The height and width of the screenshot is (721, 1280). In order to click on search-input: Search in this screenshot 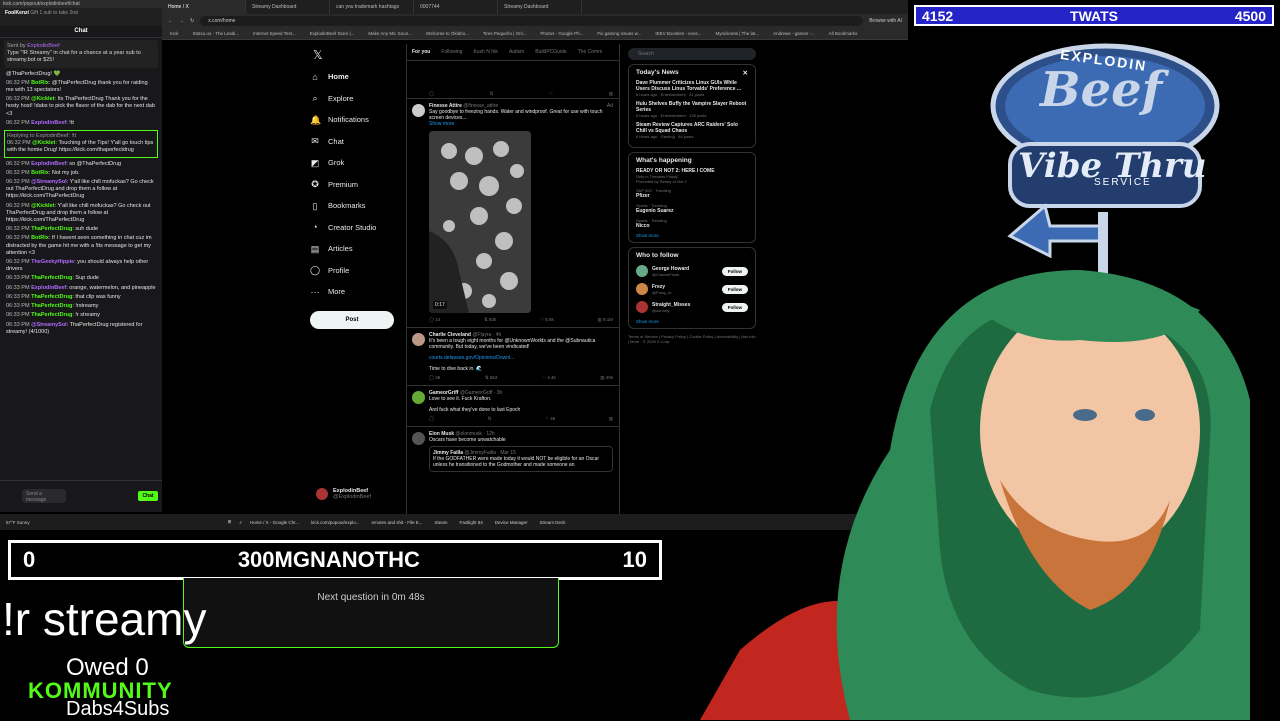, I will do `click(692, 54)`.